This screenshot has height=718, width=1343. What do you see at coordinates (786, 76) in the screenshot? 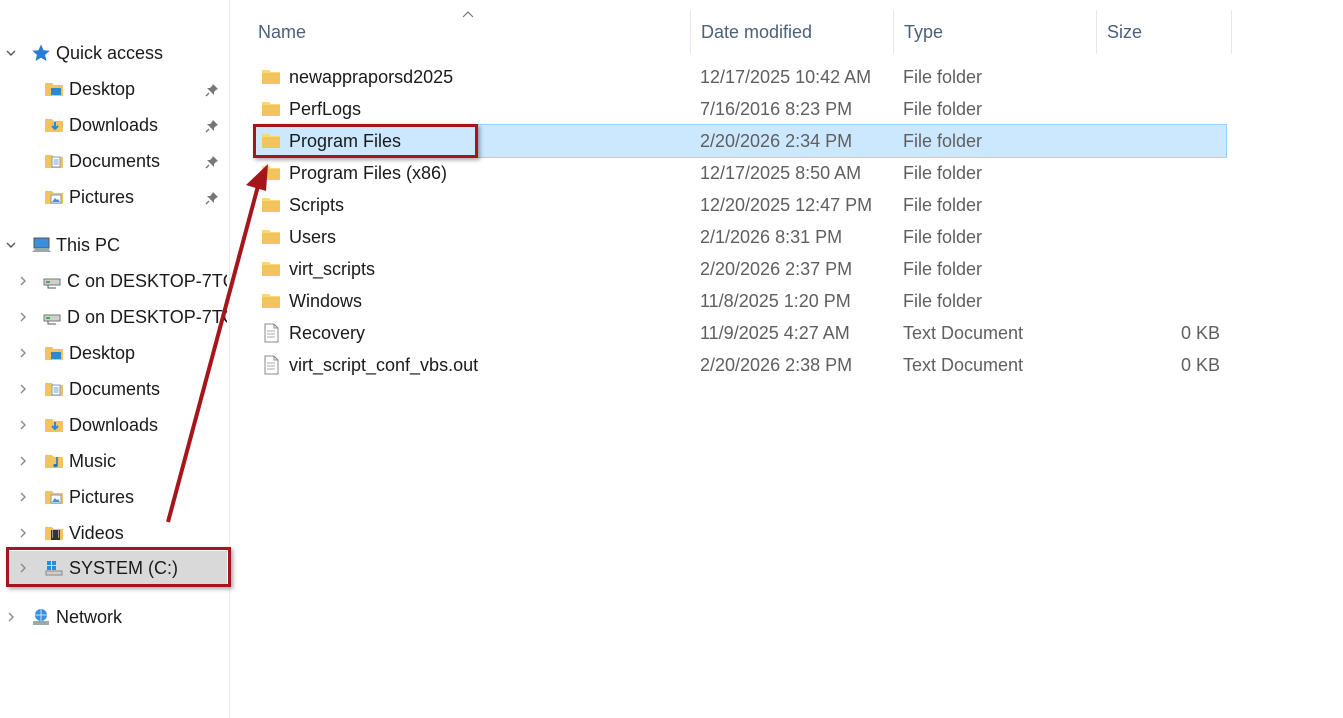
I see `file-date: 12/17/2025 10:42 AM` at bounding box center [786, 76].